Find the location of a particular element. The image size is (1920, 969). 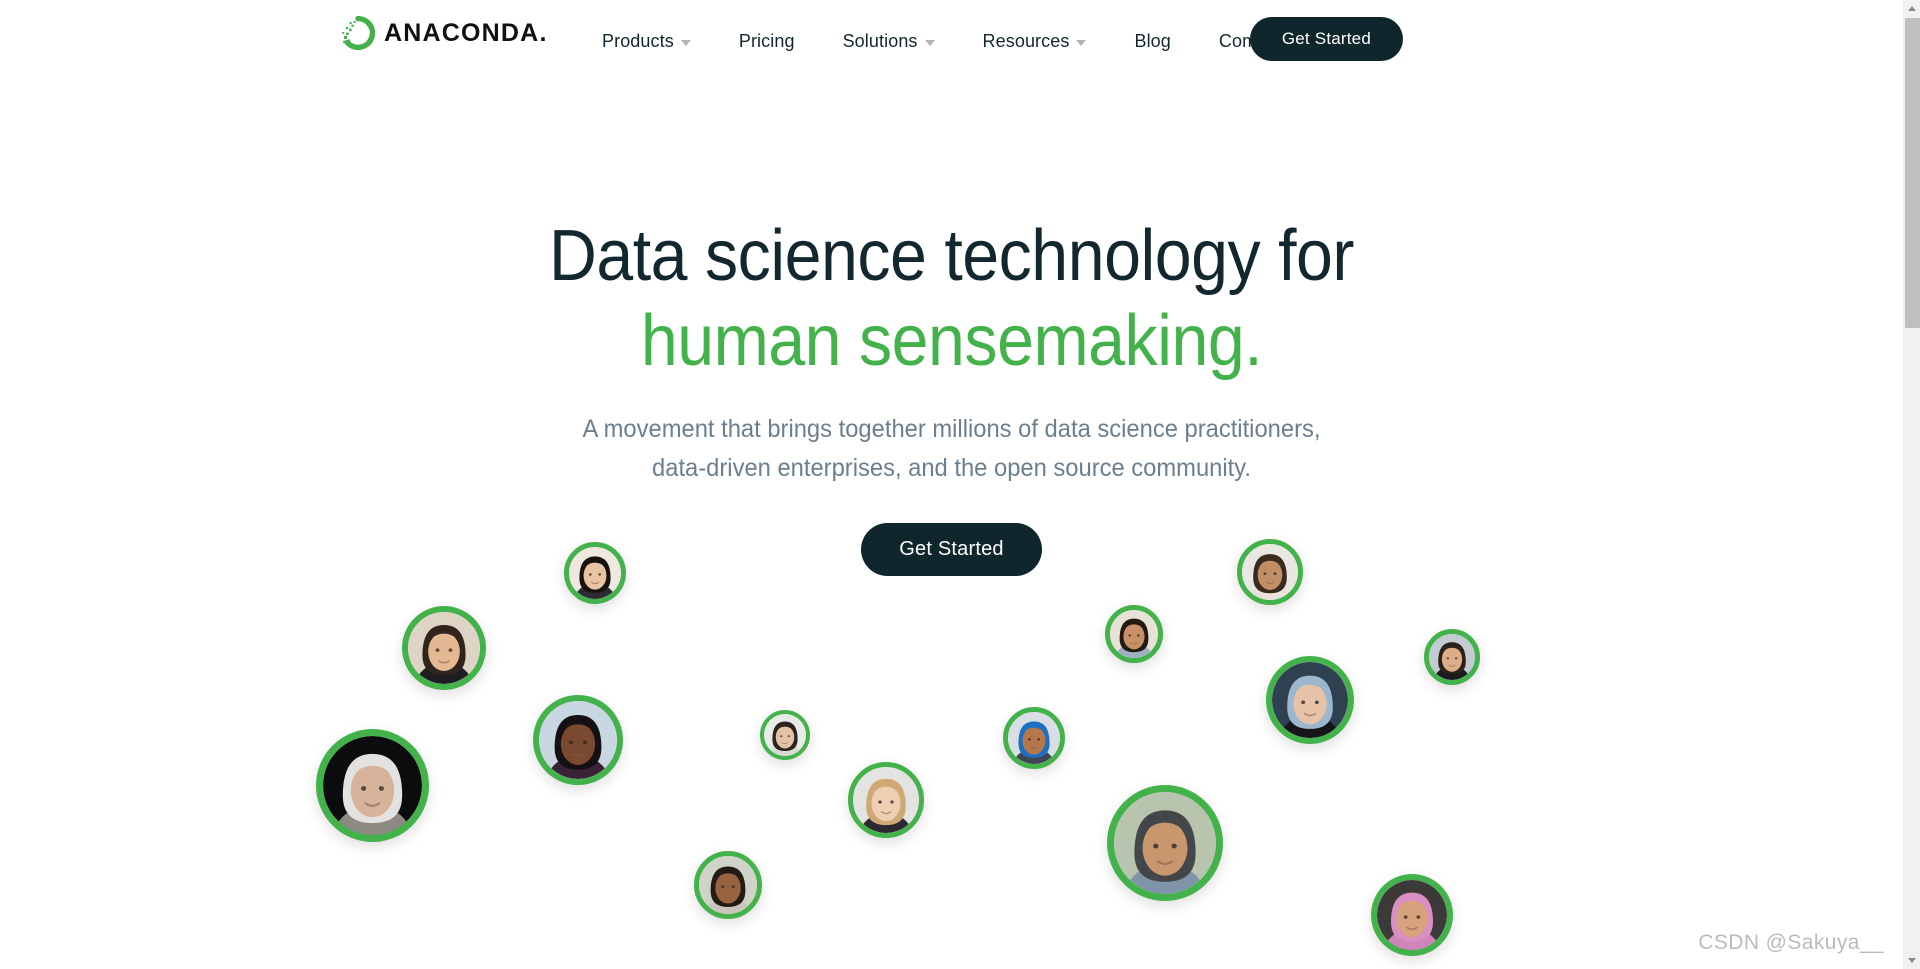

csdn-watermark: CSDN @Sakuya__ is located at coordinates (1791, 942).